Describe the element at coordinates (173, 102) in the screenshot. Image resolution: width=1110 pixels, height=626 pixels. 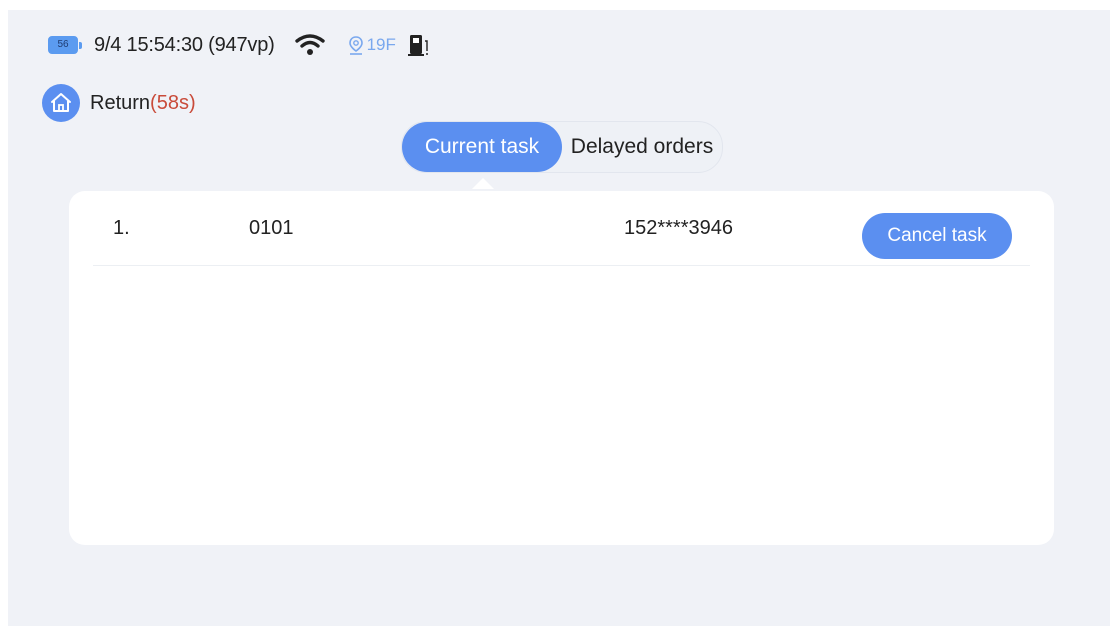
I see `return-countdown: (58s)` at that location.